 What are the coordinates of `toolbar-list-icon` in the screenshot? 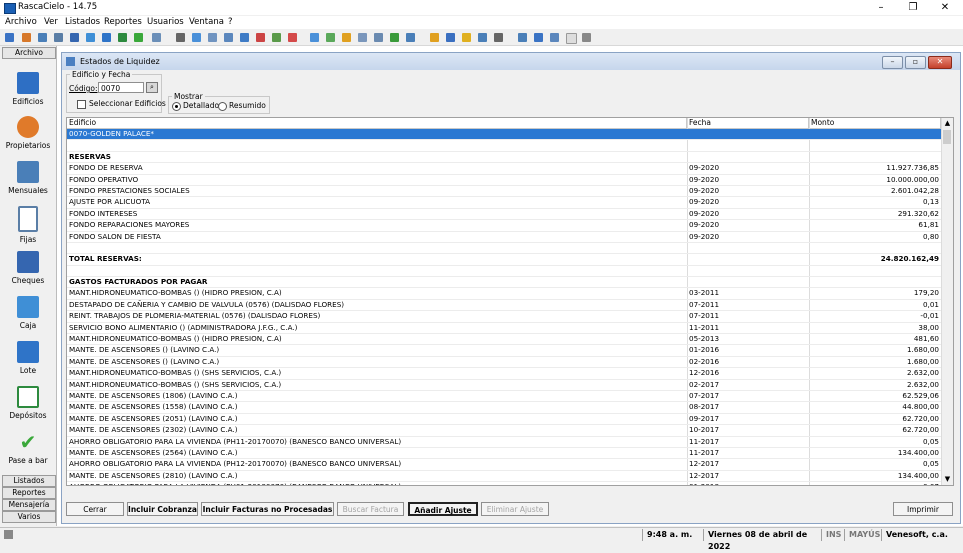 It's located at (196, 37).